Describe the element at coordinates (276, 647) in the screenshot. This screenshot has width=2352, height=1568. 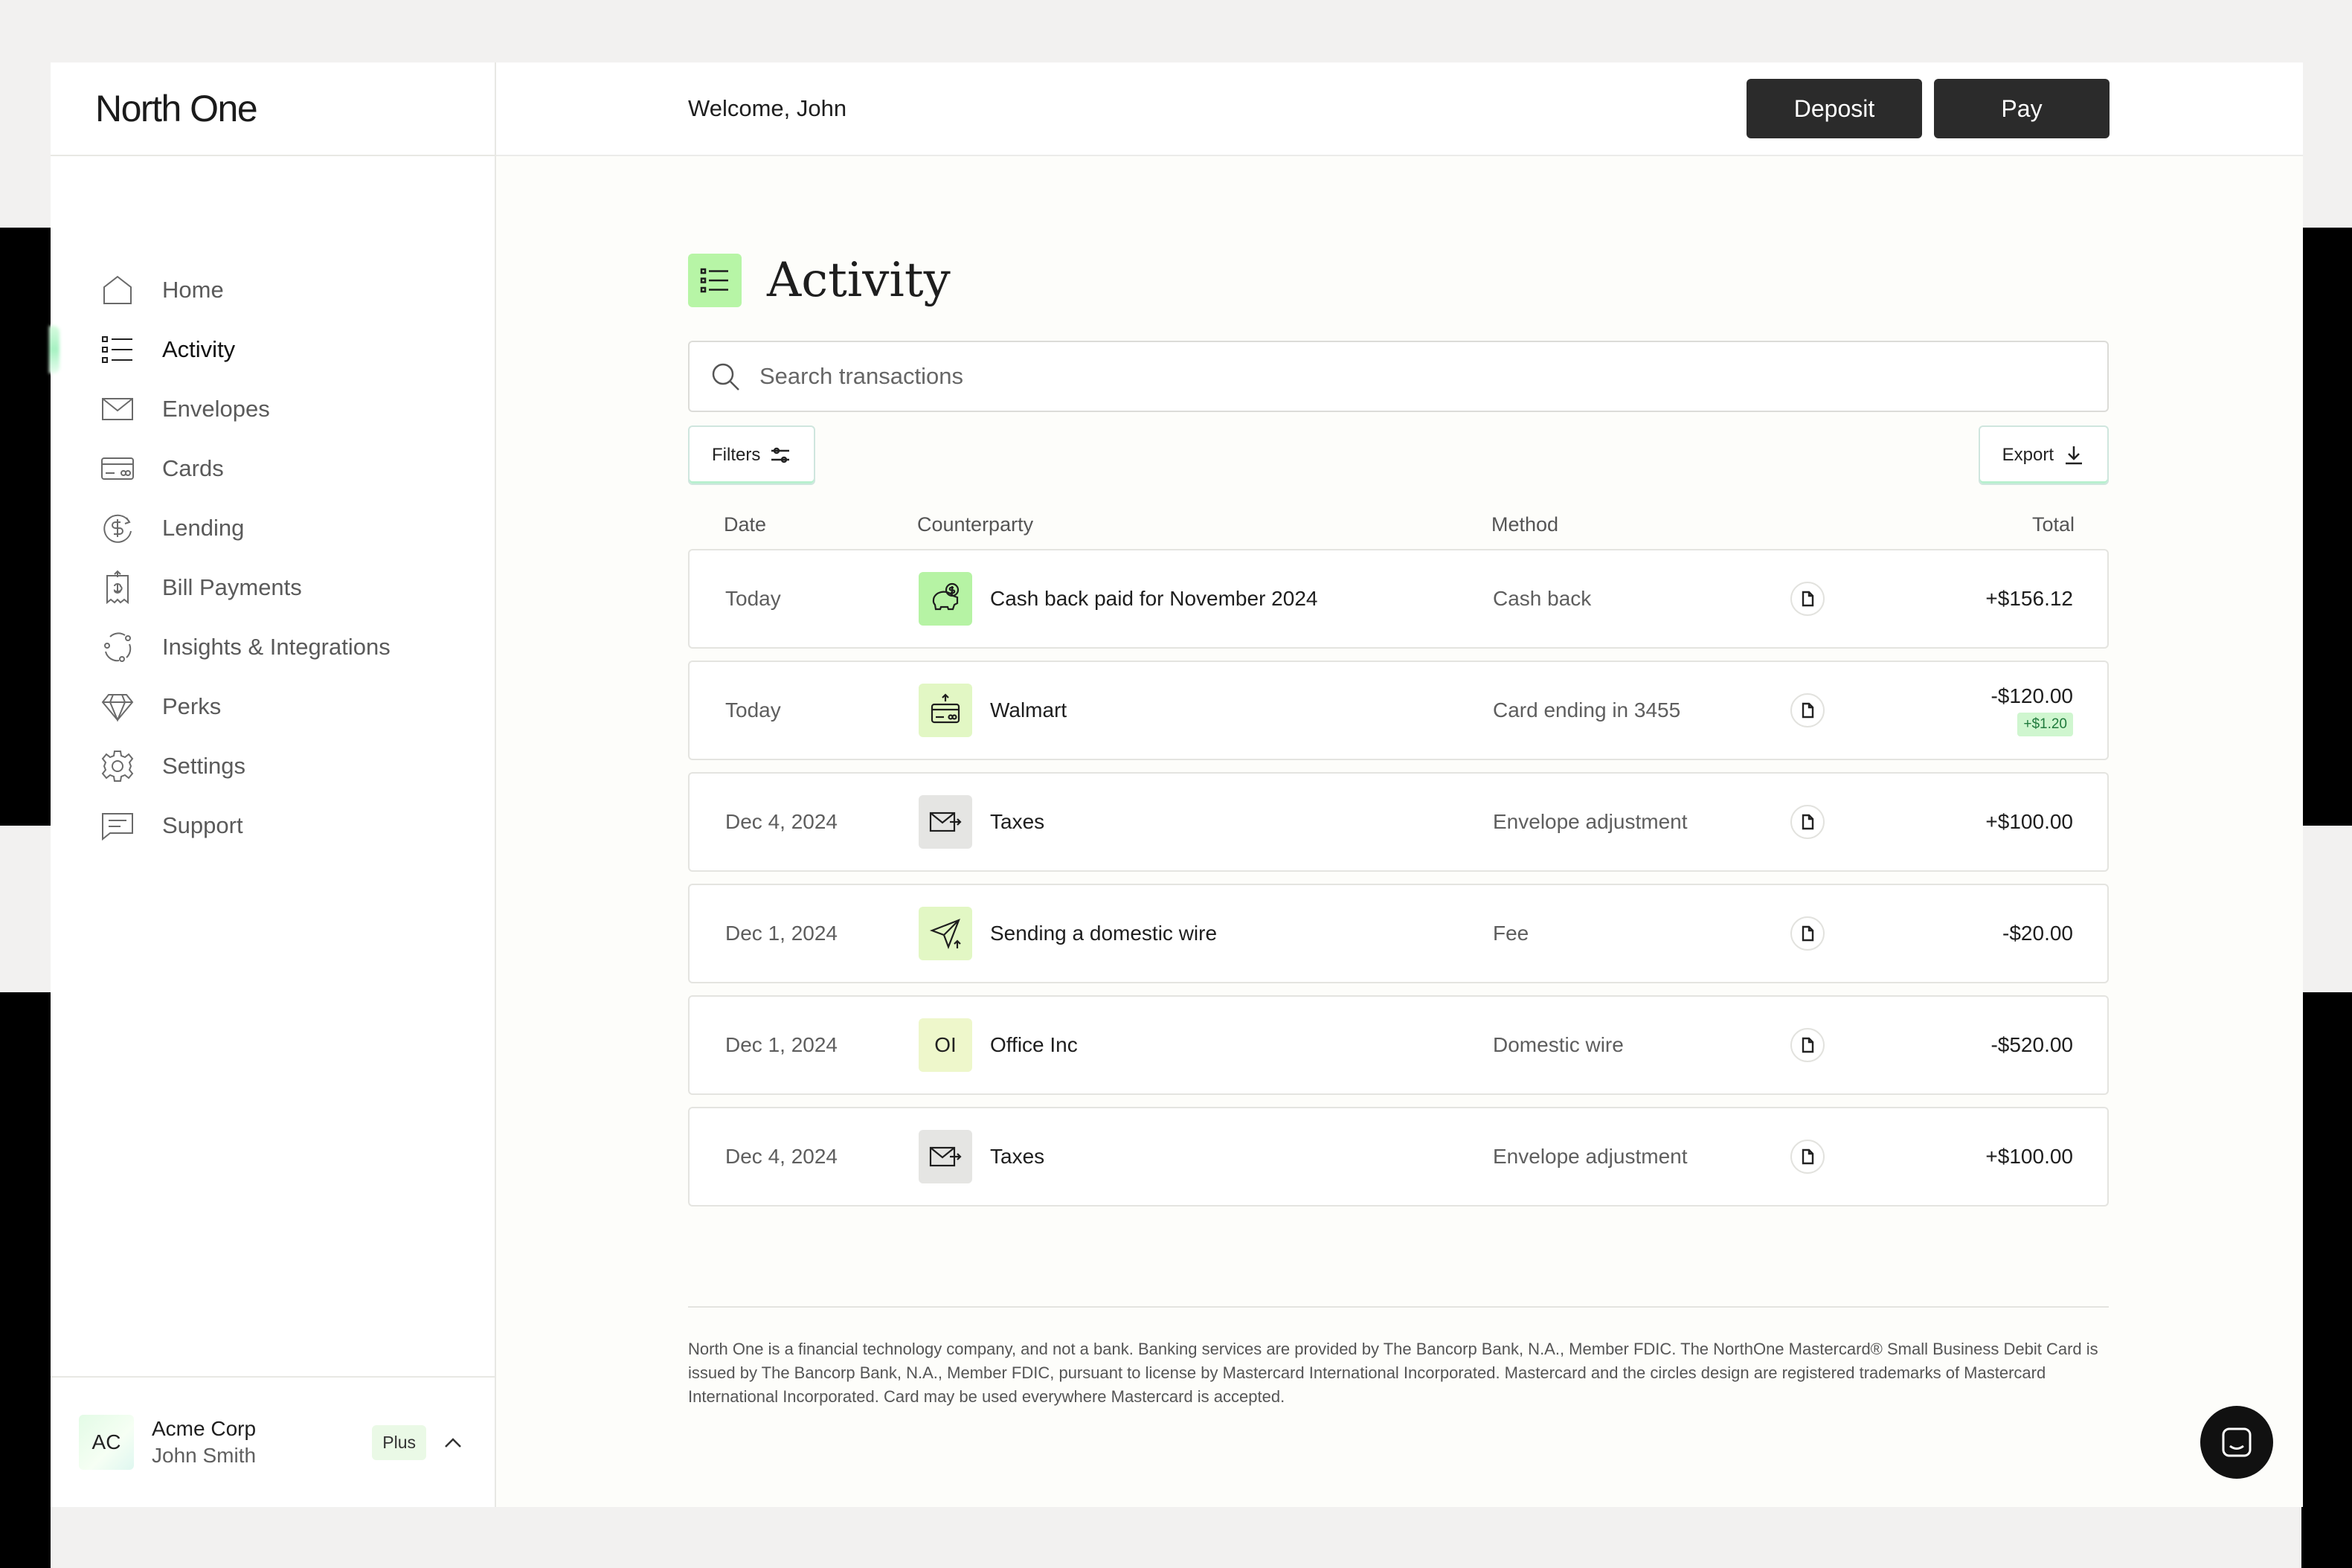
I see `sidebar-item-label: Insights & Integrations` at that location.